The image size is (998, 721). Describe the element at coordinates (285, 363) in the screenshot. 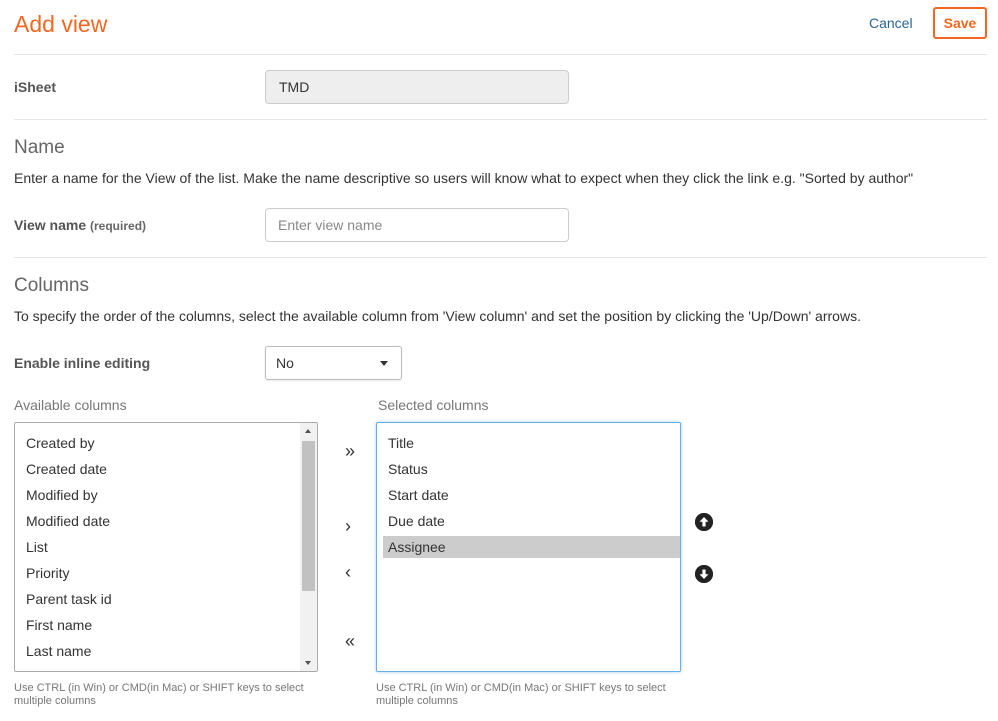

I see `inline-editing-value: No` at that location.